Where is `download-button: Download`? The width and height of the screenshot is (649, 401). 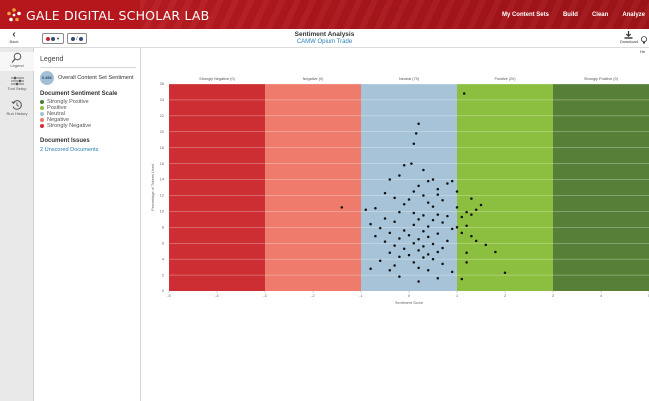 download-button: Download is located at coordinates (629, 38).